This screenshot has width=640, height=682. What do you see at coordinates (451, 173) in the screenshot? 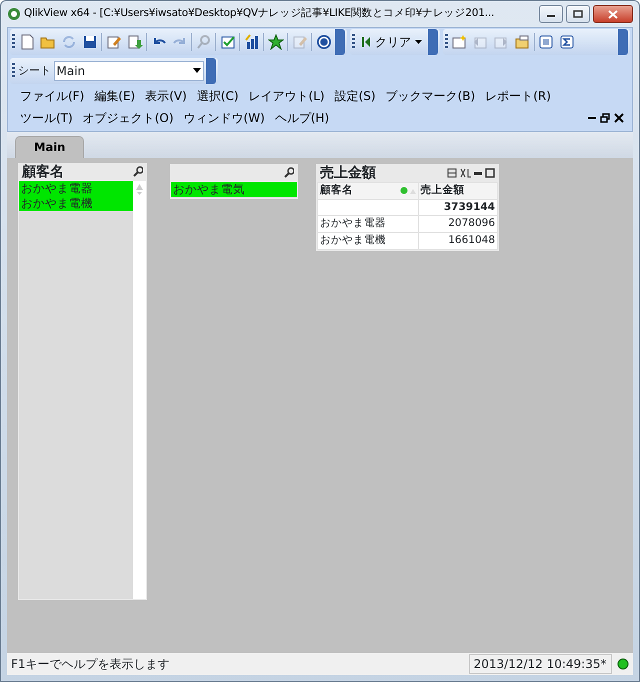
I see `print-icon` at bounding box center [451, 173].